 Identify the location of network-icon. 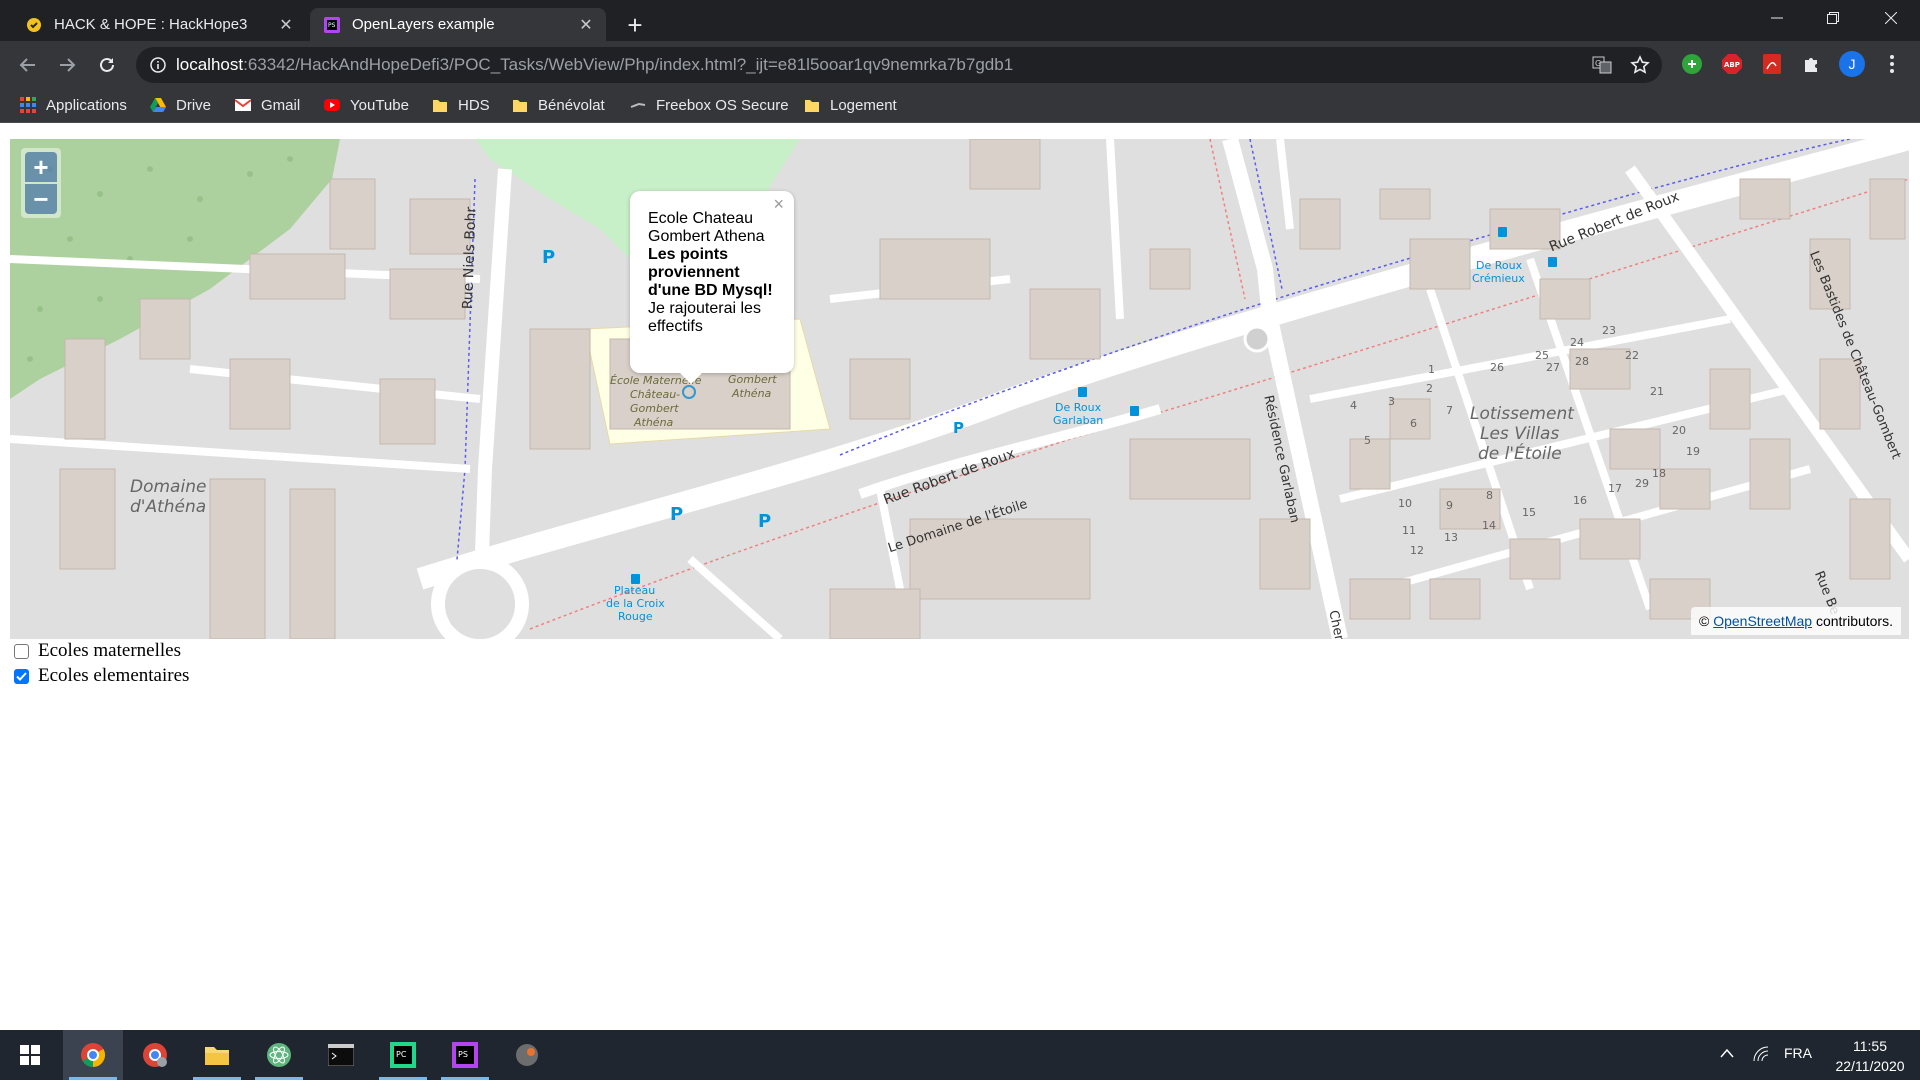
(1761, 1054).